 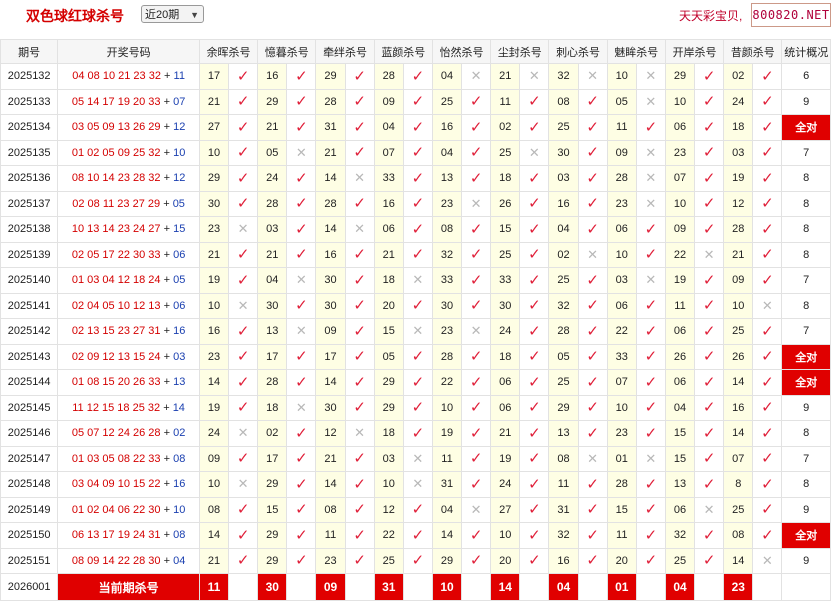 What do you see at coordinates (128, 560) in the screenshot?
I see `draw-numbers: 08 09 14 22 28 30 + 04` at bounding box center [128, 560].